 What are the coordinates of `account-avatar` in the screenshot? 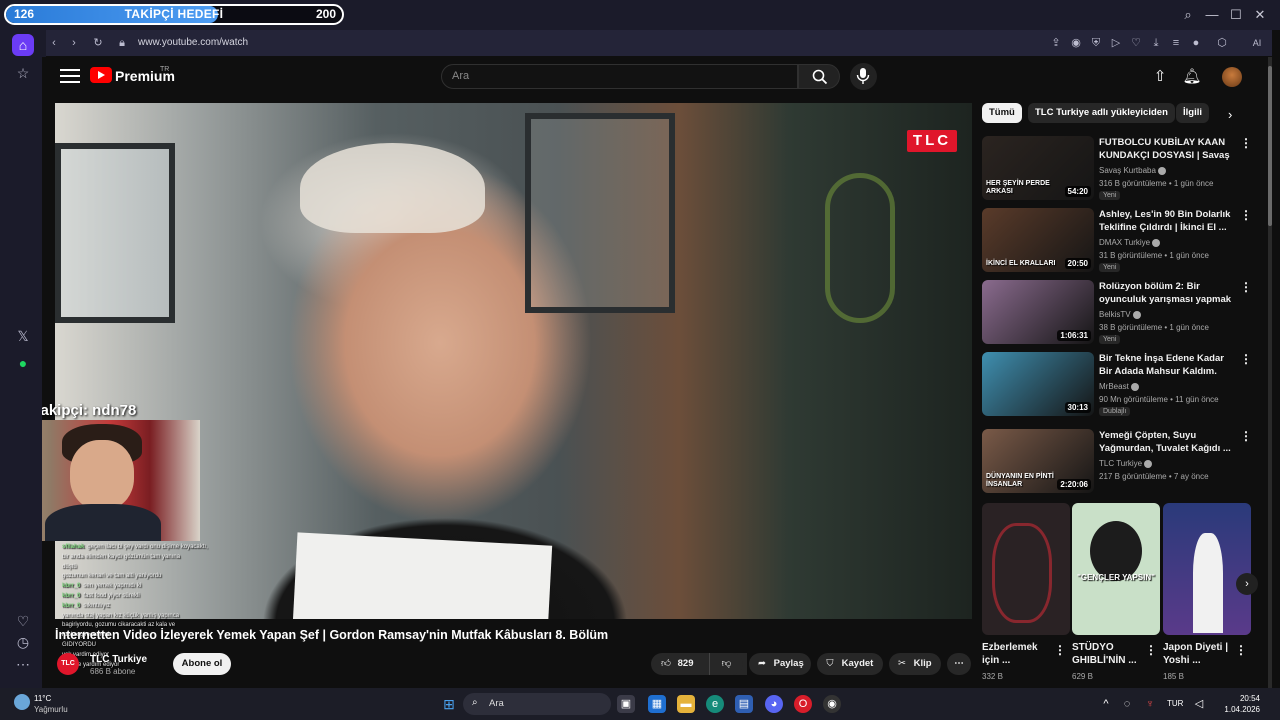 It's located at (1232, 77).